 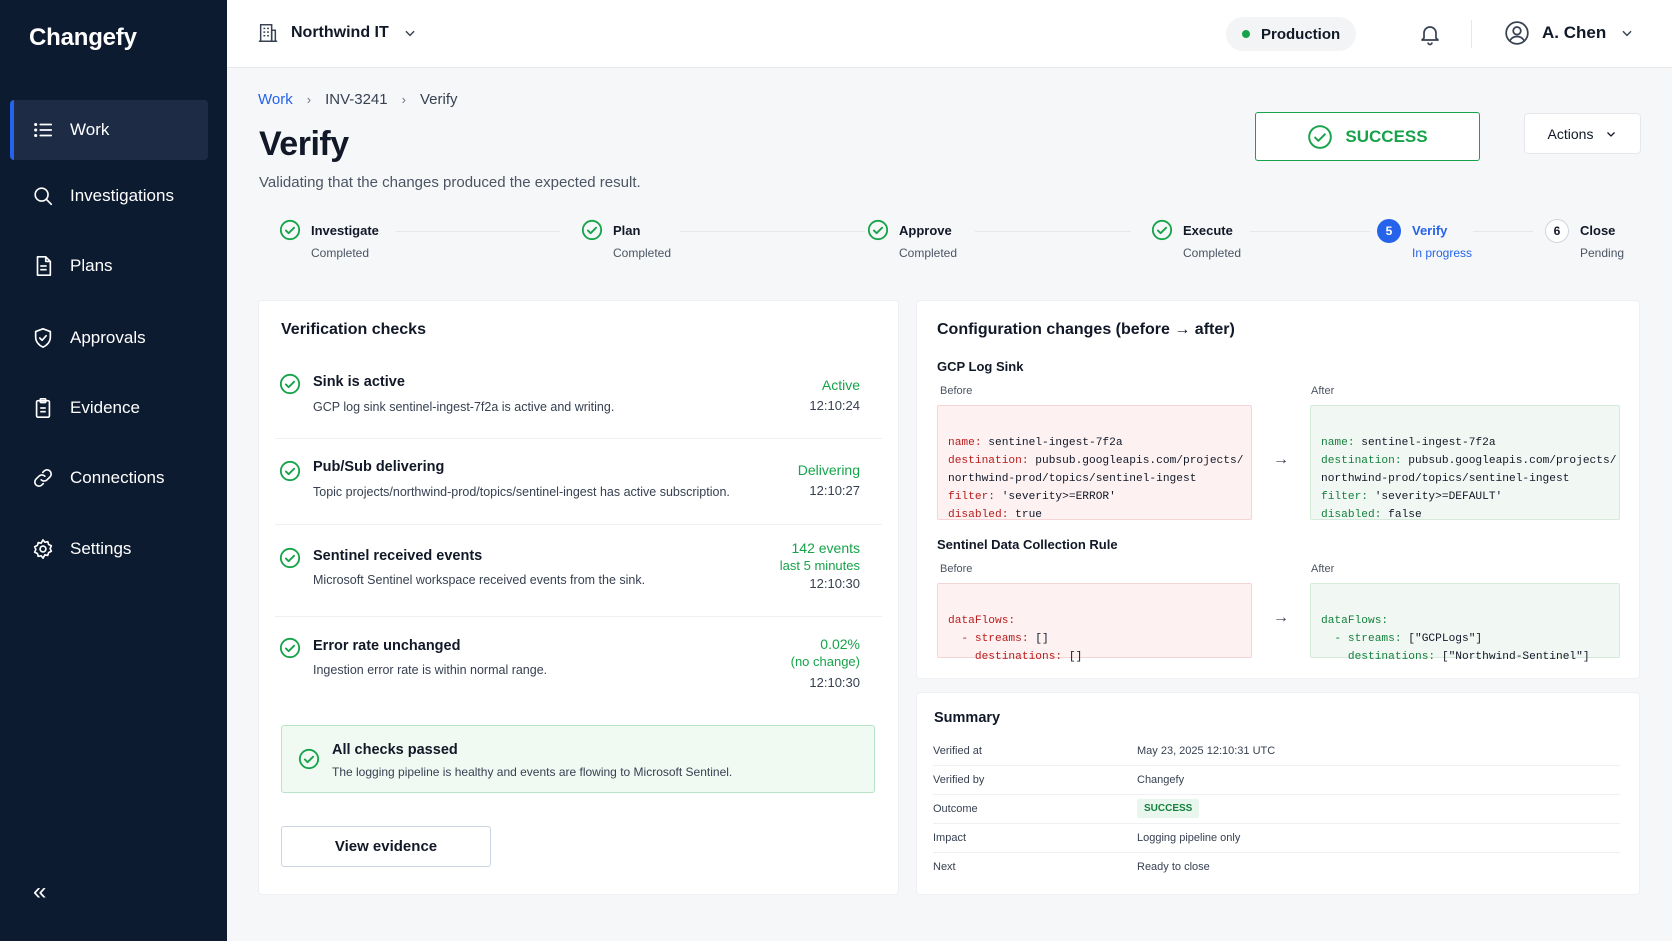 I want to click on summary-label: Outcome, so click(x=955, y=809).